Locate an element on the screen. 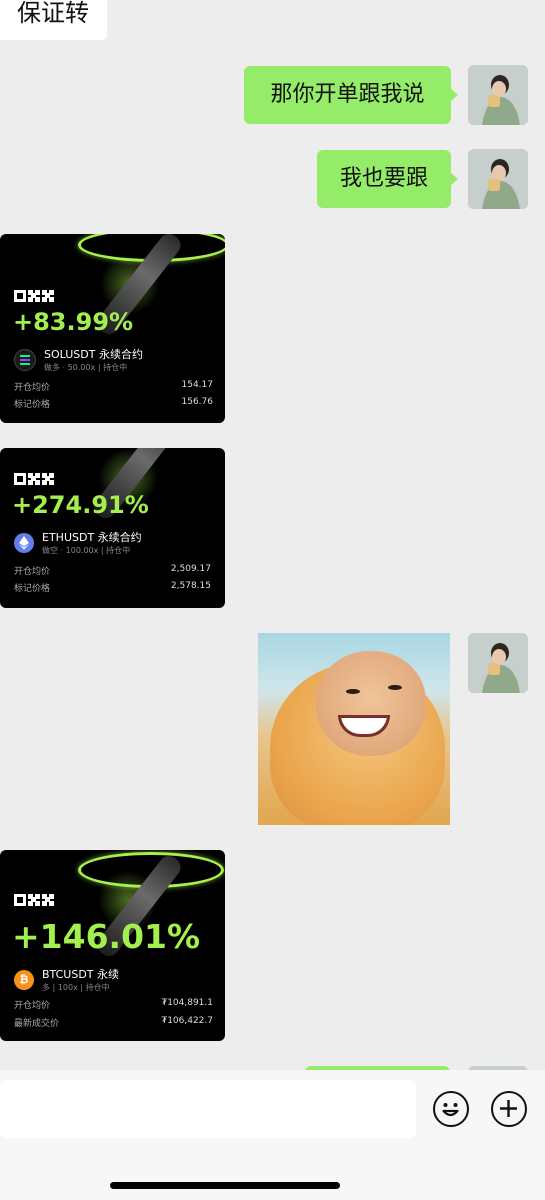 The height and width of the screenshot is (1200, 545). side-label: 多 is located at coordinates (46, 987).